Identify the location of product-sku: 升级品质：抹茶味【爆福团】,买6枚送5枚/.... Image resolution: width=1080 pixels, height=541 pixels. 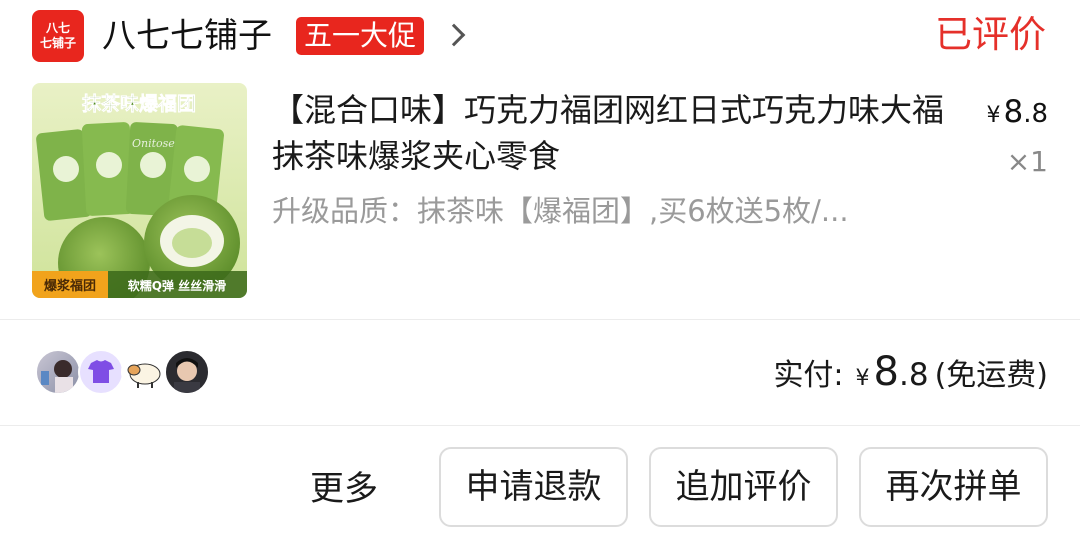
(560, 211).